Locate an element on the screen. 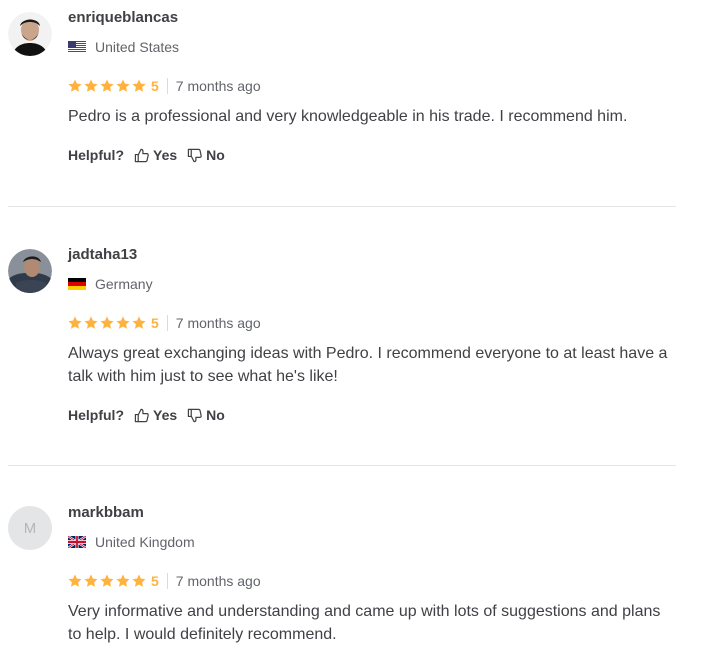 This screenshot has height=655, width=707. country: United Kingdom is located at coordinates (373, 542).